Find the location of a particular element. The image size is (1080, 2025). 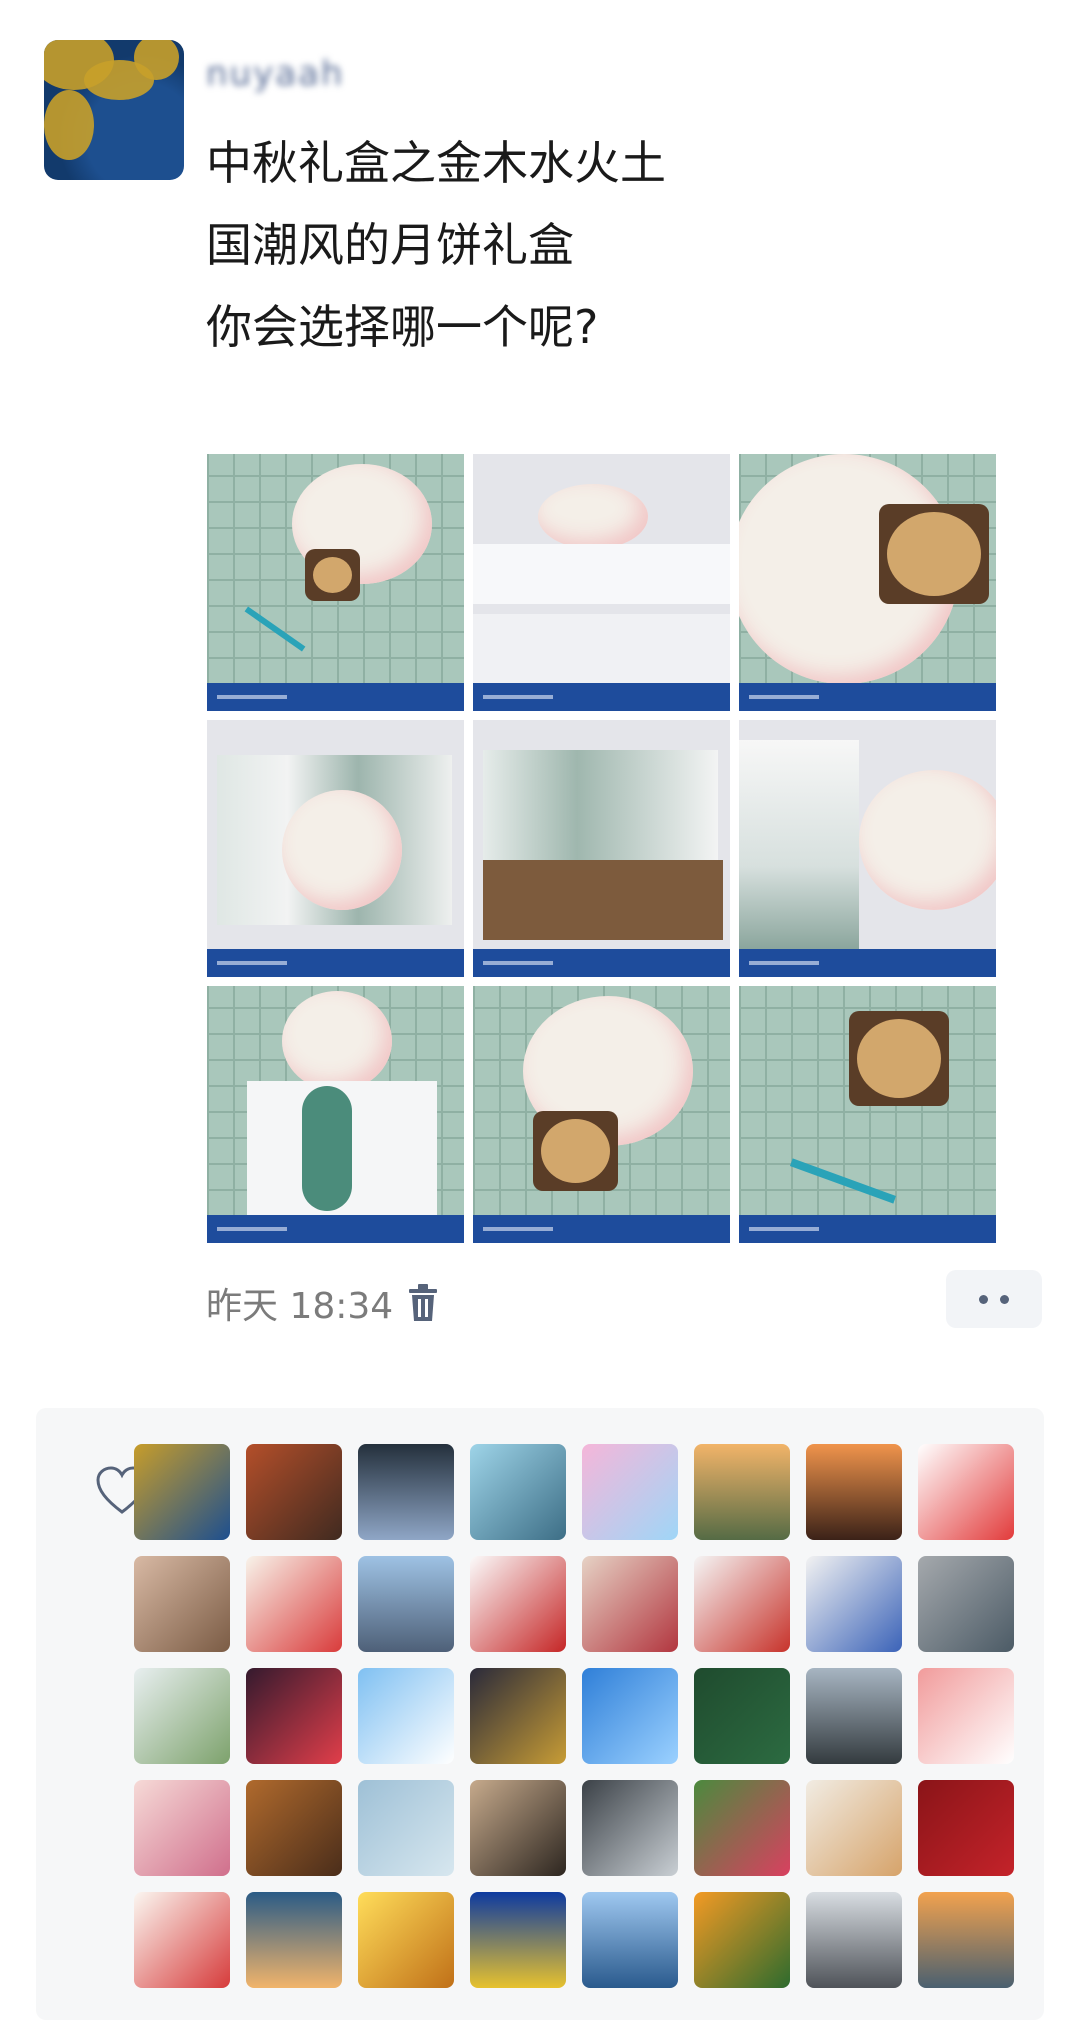

post-time: 昨天 18:34 is located at coordinates (300, 1306).